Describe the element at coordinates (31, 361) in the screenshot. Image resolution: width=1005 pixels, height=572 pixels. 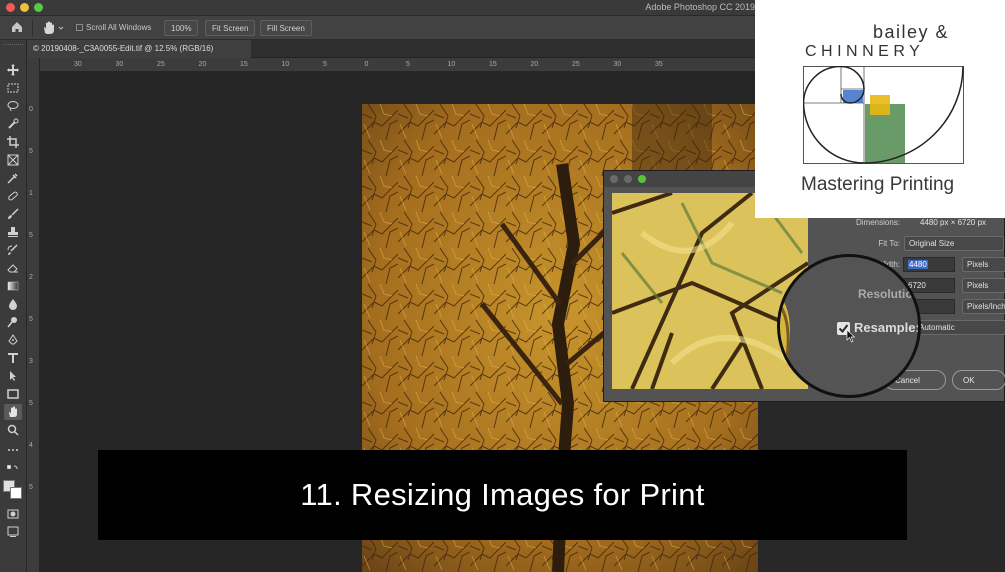
I see `ruler-tick-label: 3` at that location.